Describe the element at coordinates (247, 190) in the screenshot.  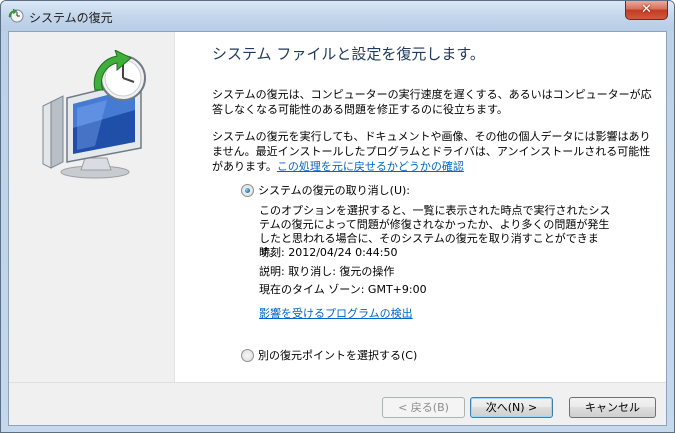
I see `undo-restore-radio` at that location.